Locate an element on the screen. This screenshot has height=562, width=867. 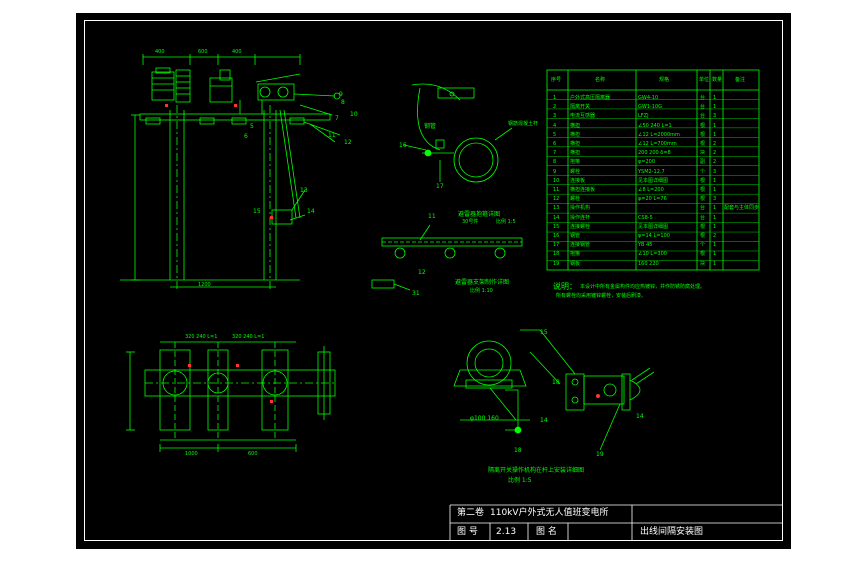
bom-cell: CS8-5 is located at coordinates (645, 217).